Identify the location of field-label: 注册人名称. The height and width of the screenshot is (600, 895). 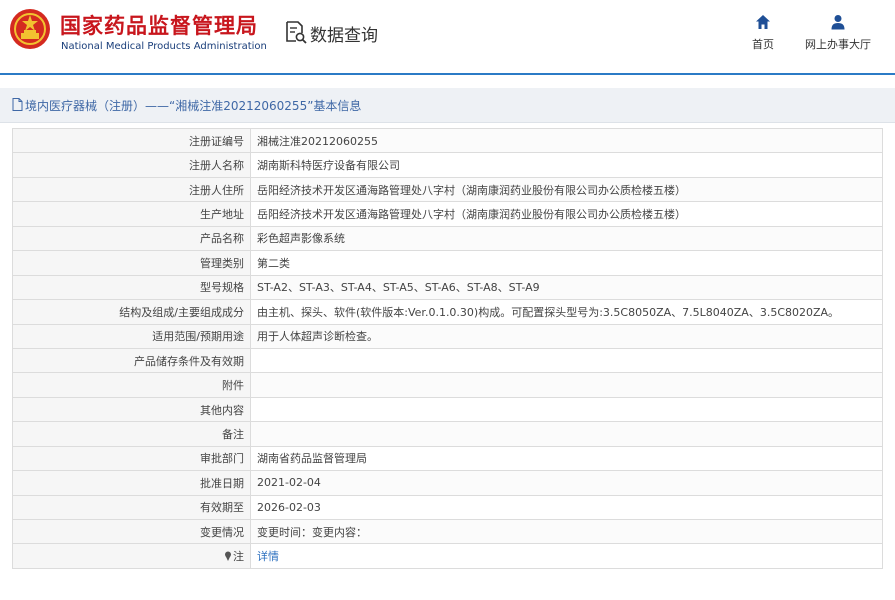
(131, 165).